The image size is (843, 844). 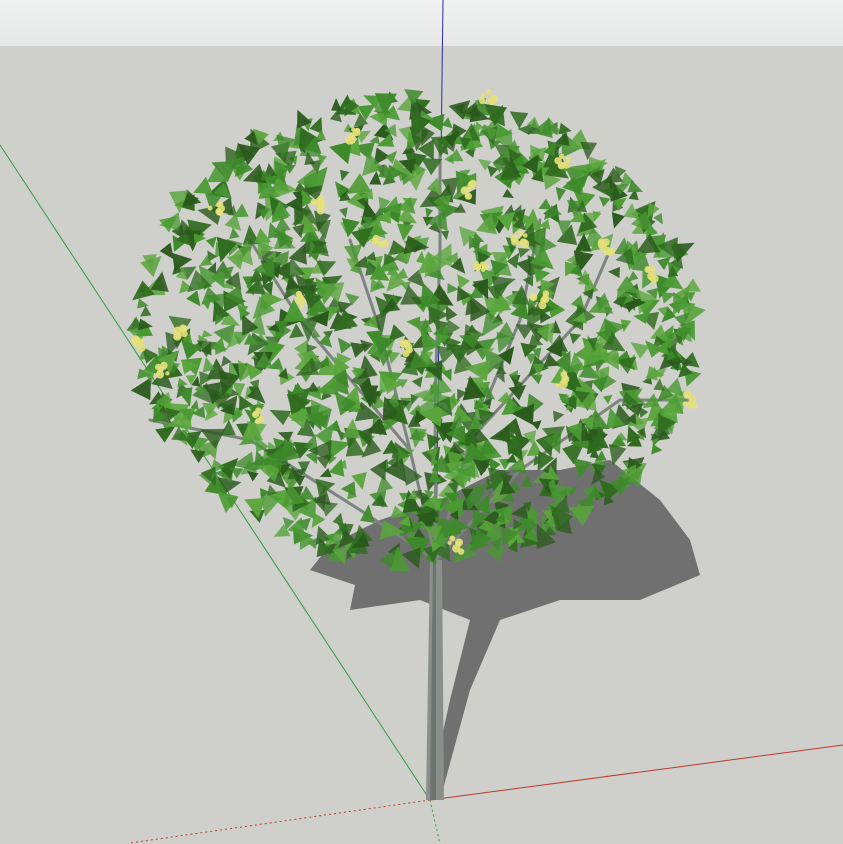 What do you see at coordinates (636, 772) in the screenshot?
I see `red-axis` at bounding box center [636, 772].